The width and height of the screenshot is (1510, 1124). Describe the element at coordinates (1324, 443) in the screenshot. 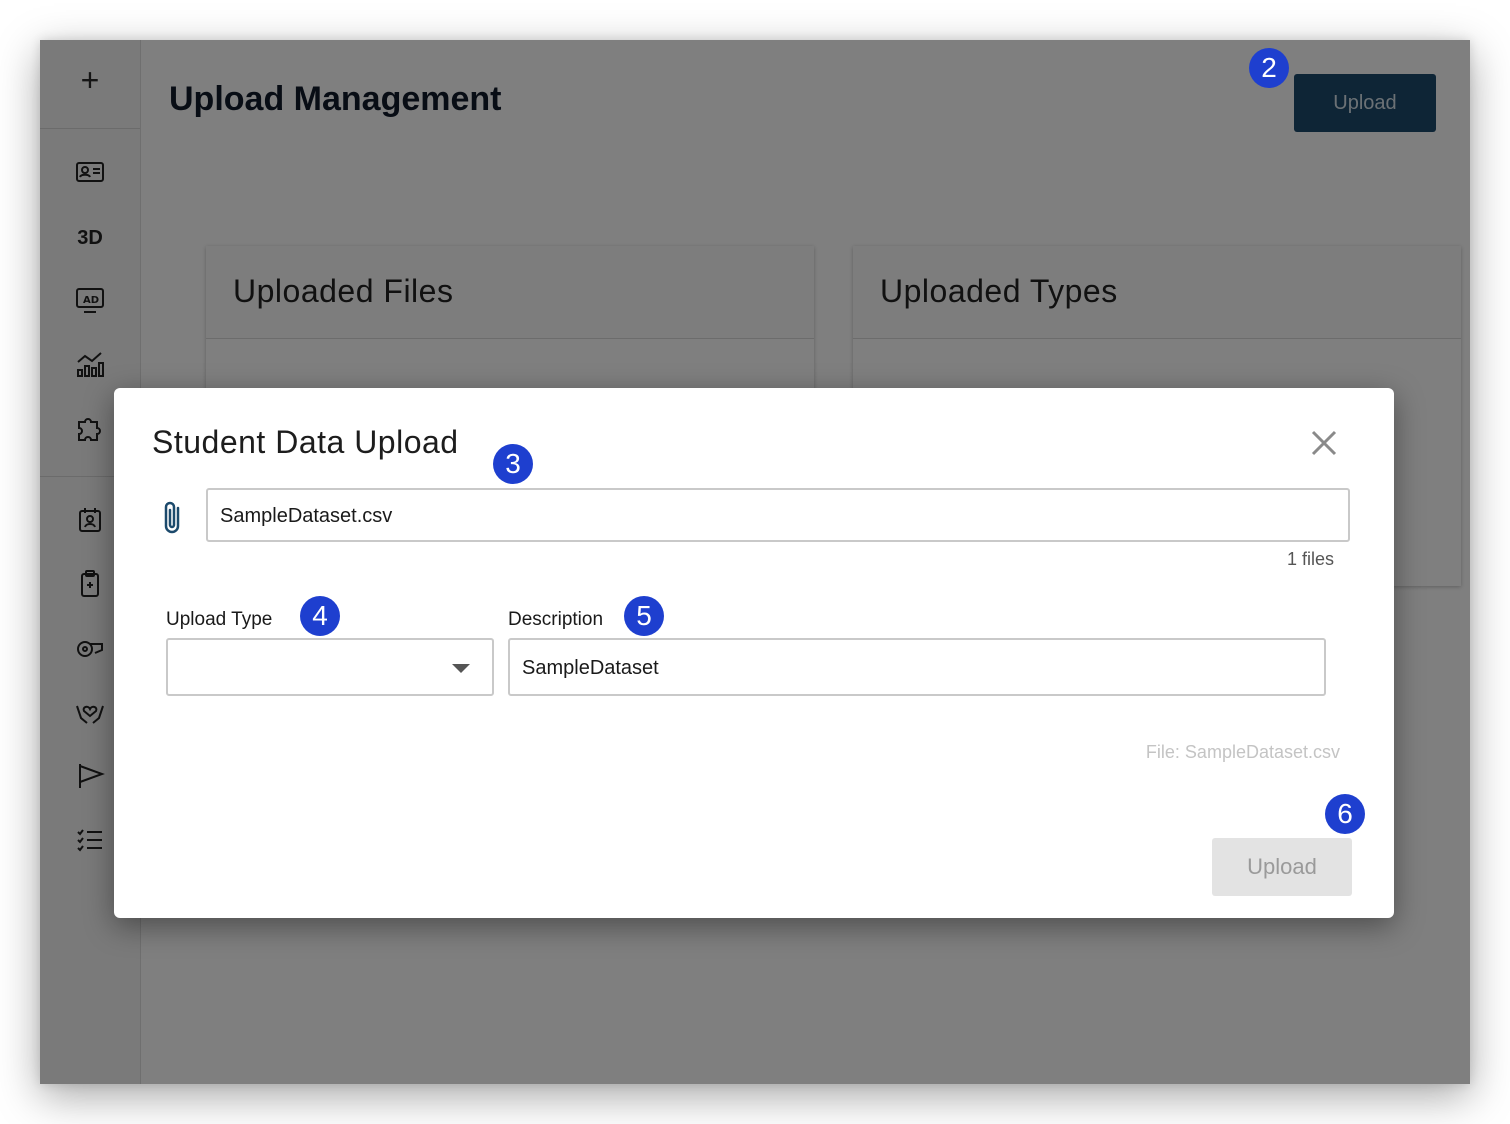

I see `close-icon` at that location.